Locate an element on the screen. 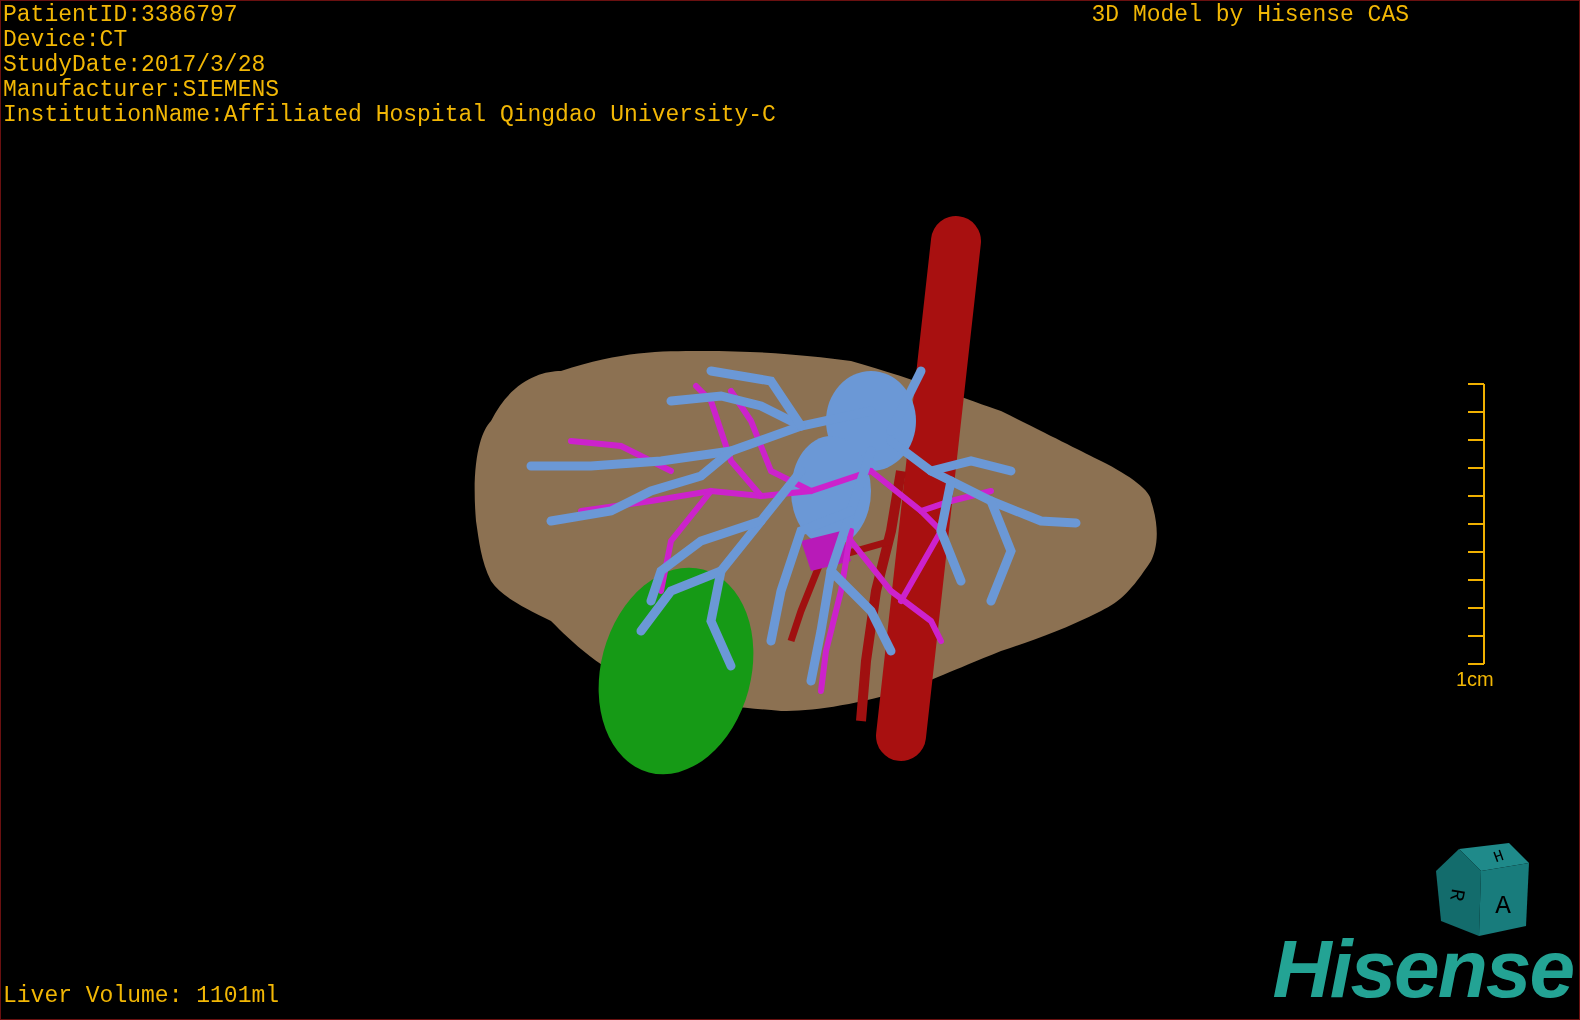 Image resolution: width=1580 pixels, height=1020 pixels. patient-info-text: PatientID:3386797 is located at coordinates (121, 15).